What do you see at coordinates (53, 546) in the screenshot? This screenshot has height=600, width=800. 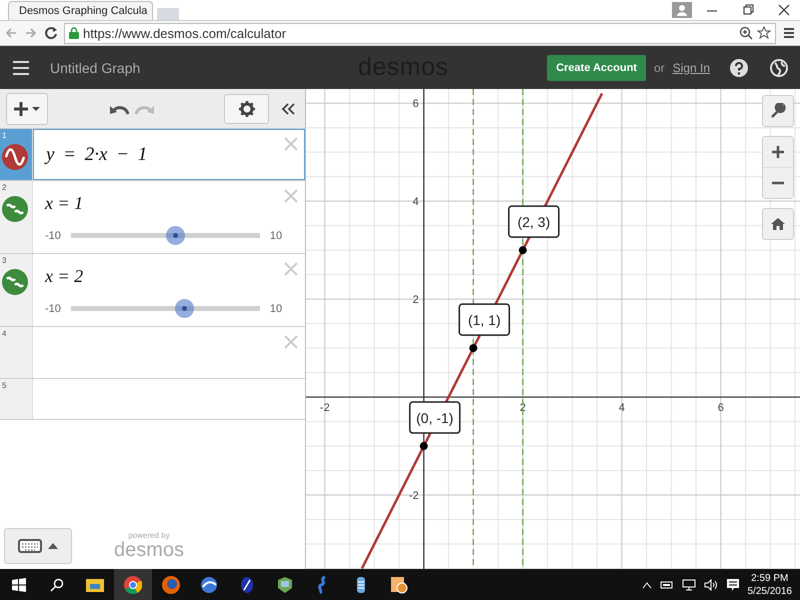 I see `caret-icon` at bounding box center [53, 546].